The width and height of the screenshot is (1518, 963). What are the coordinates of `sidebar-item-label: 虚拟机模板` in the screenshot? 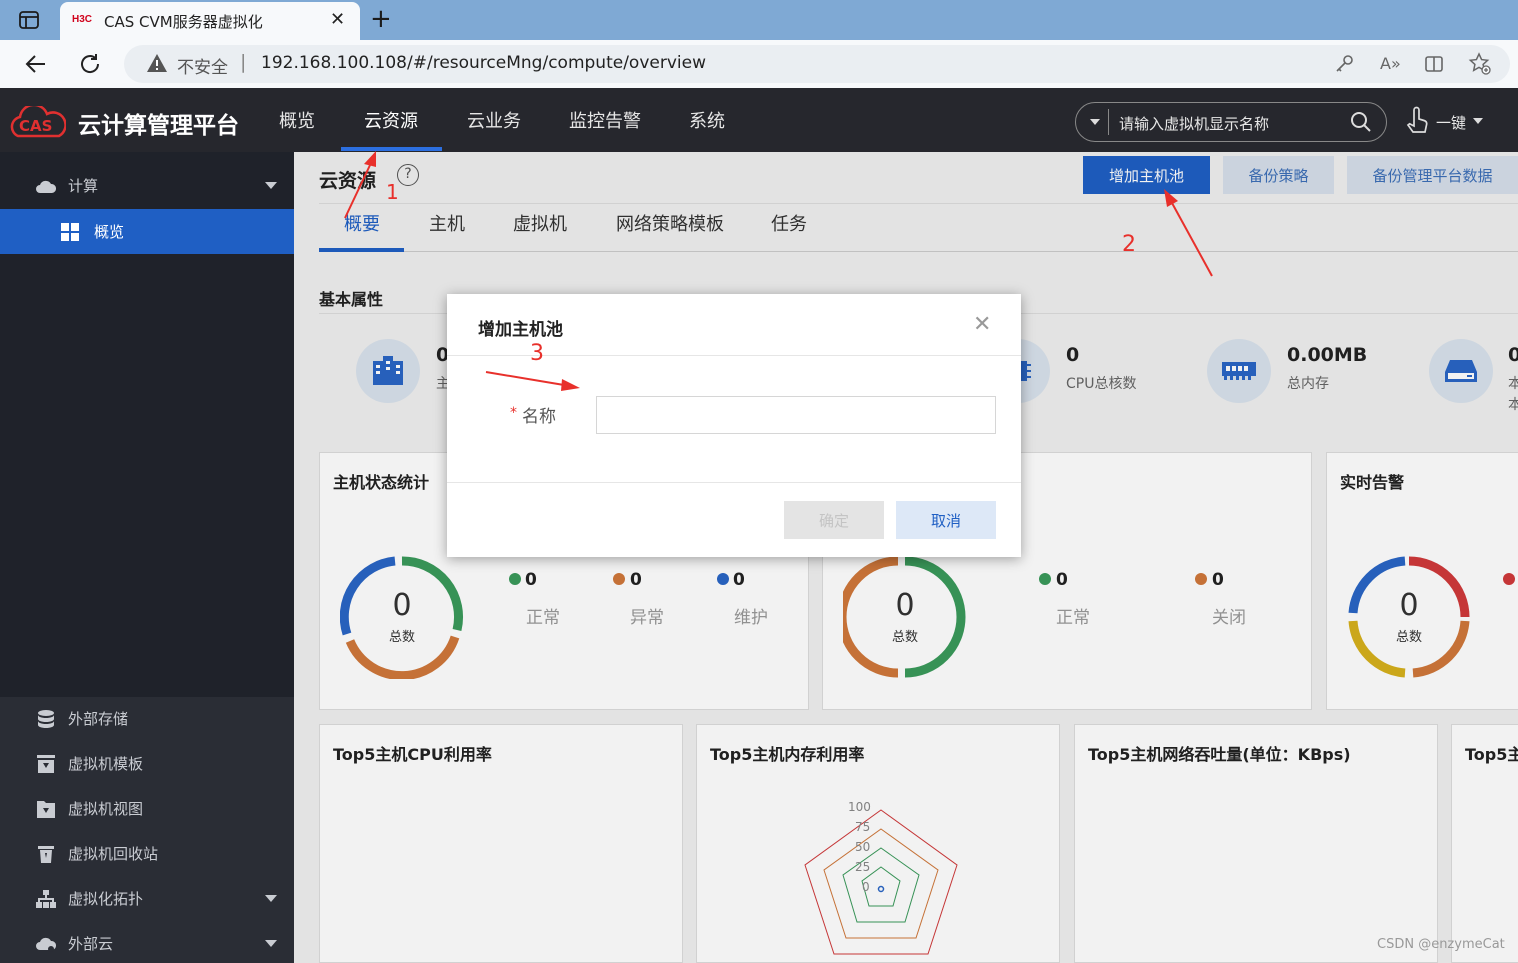 It's located at (106, 764).